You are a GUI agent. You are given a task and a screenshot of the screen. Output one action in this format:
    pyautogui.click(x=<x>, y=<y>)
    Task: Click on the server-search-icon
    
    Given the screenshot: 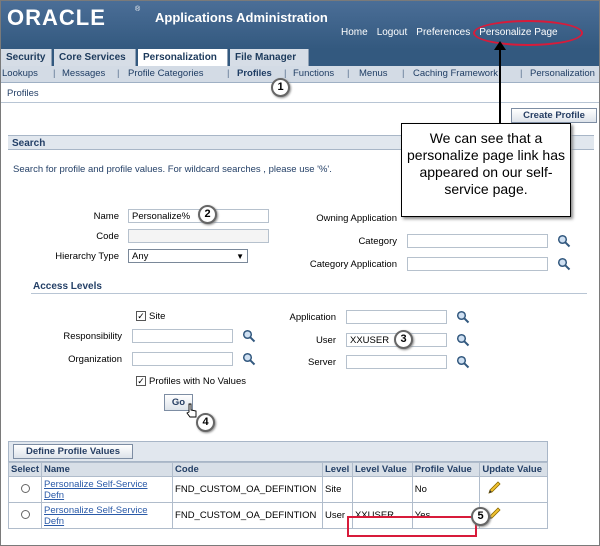 What is the action you would take?
    pyautogui.click(x=463, y=362)
    